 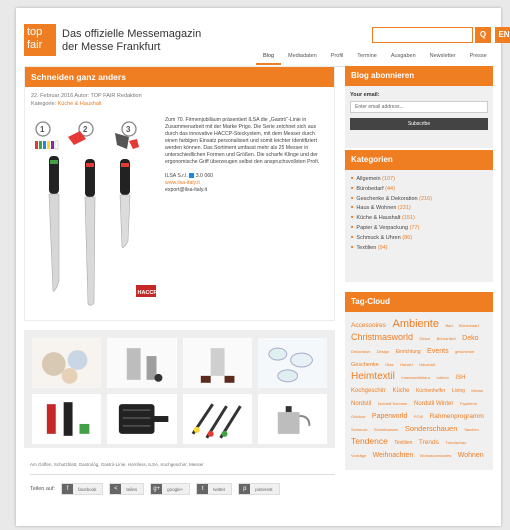 What do you see at coordinates (382, 247) in the screenshot?
I see `category-count: (94)` at bounding box center [382, 247].